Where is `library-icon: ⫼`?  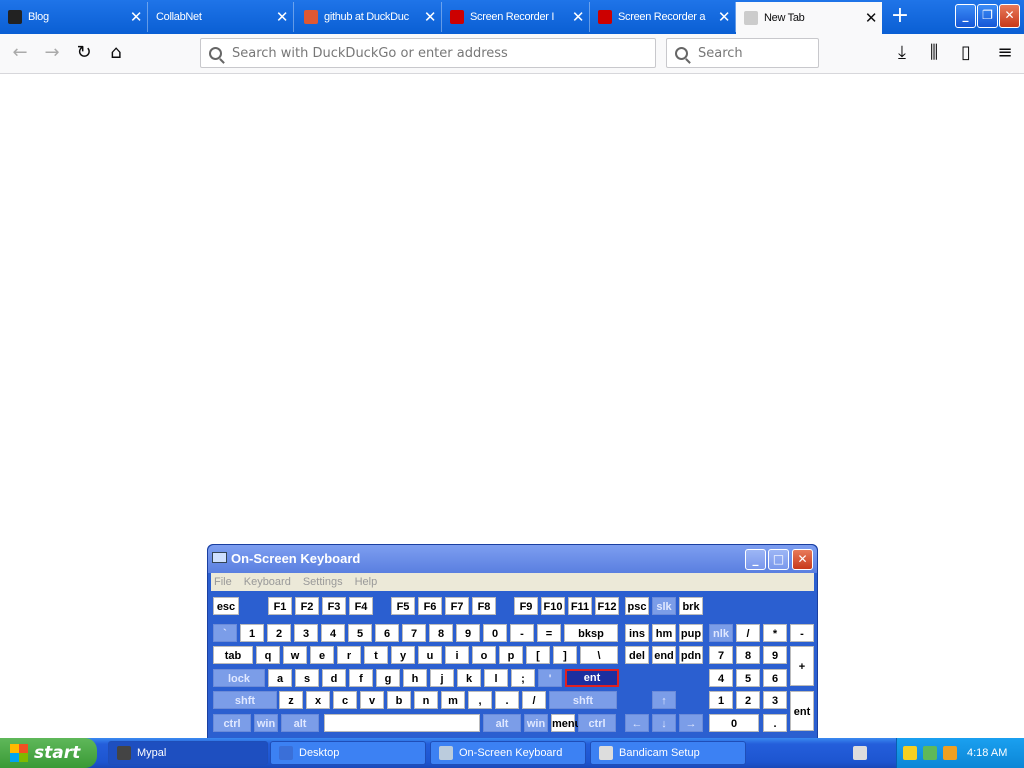 library-icon: ⫼ is located at coordinates (934, 54).